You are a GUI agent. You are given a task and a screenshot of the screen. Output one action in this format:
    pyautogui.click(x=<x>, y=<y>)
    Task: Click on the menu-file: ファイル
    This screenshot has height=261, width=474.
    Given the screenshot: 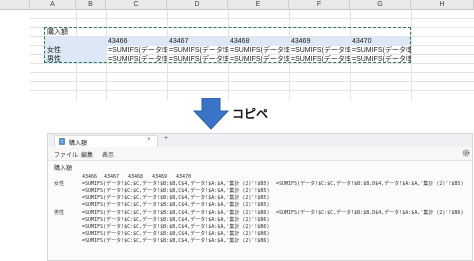 What is the action you would take?
    pyautogui.click(x=66, y=154)
    